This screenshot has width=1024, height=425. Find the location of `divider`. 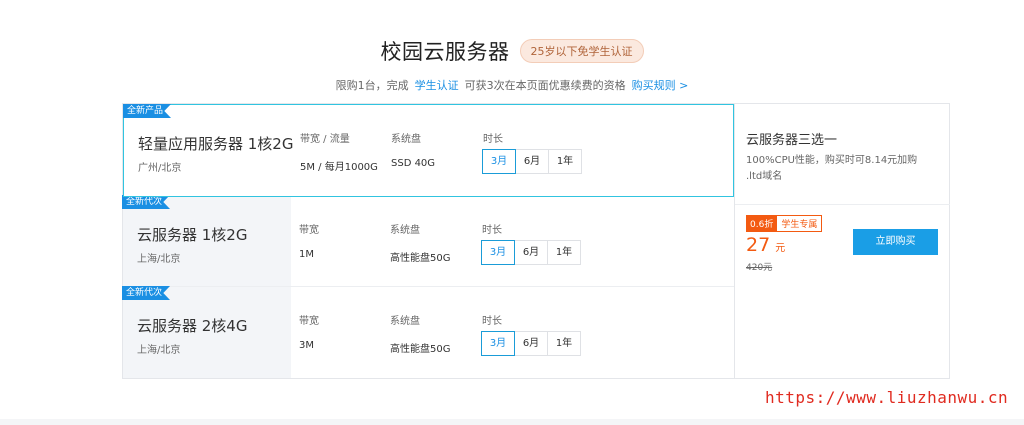

divider is located at coordinates (842, 204).